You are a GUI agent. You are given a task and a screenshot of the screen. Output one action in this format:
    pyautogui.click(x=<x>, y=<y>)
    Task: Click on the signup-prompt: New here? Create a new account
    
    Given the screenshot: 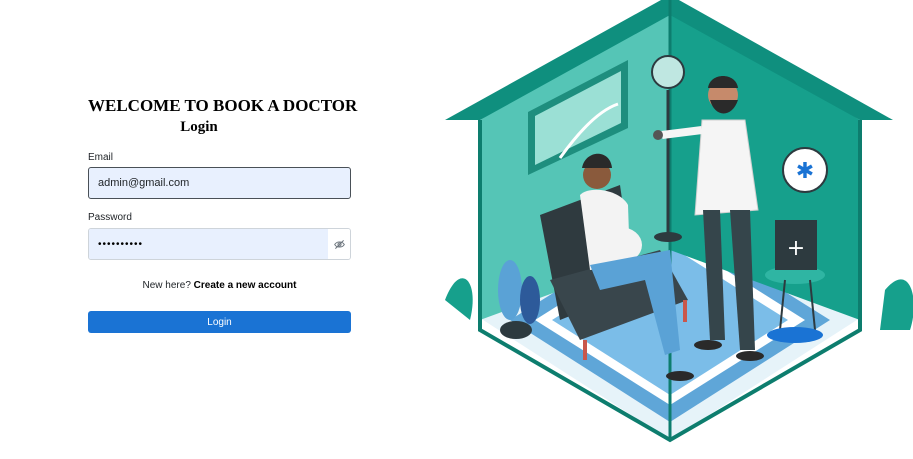 What is the action you would take?
    pyautogui.click(x=219, y=285)
    